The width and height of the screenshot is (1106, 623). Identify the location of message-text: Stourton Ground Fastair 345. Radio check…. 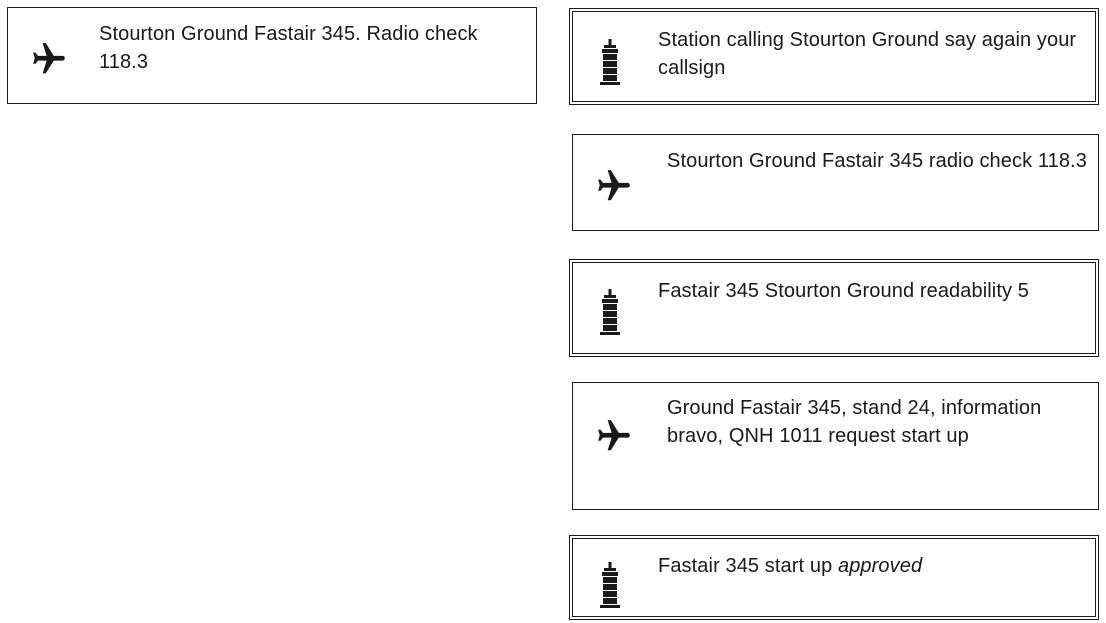
(288, 48).